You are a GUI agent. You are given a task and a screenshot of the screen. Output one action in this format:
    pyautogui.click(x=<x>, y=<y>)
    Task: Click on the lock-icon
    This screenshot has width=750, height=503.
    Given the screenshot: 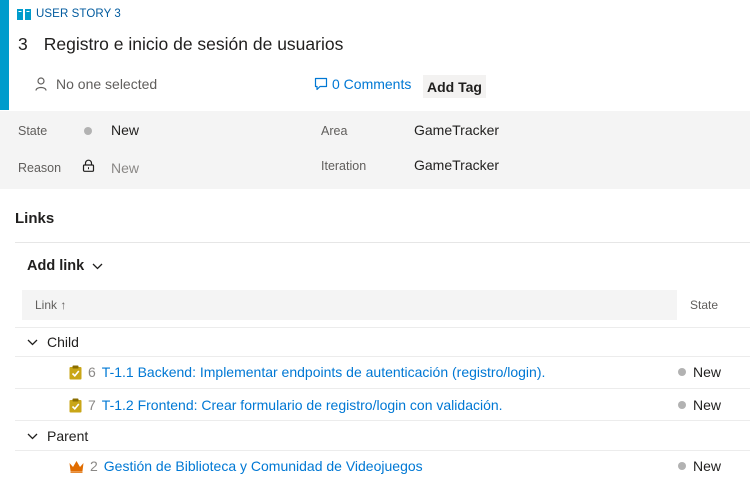 What is the action you would take?
    pyautogui.click(x=88, y=165)
    